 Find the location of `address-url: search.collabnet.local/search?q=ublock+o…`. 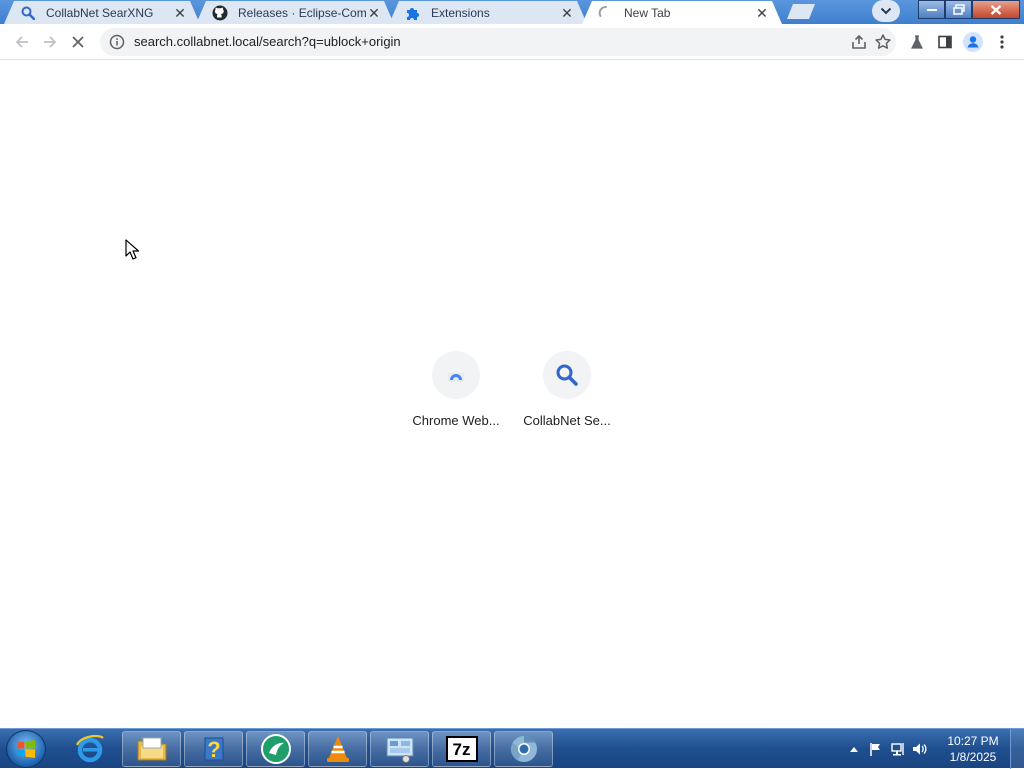

address-url: search.collabnet.local/search?q=ublock+o… is located at coordinates (267, 41).